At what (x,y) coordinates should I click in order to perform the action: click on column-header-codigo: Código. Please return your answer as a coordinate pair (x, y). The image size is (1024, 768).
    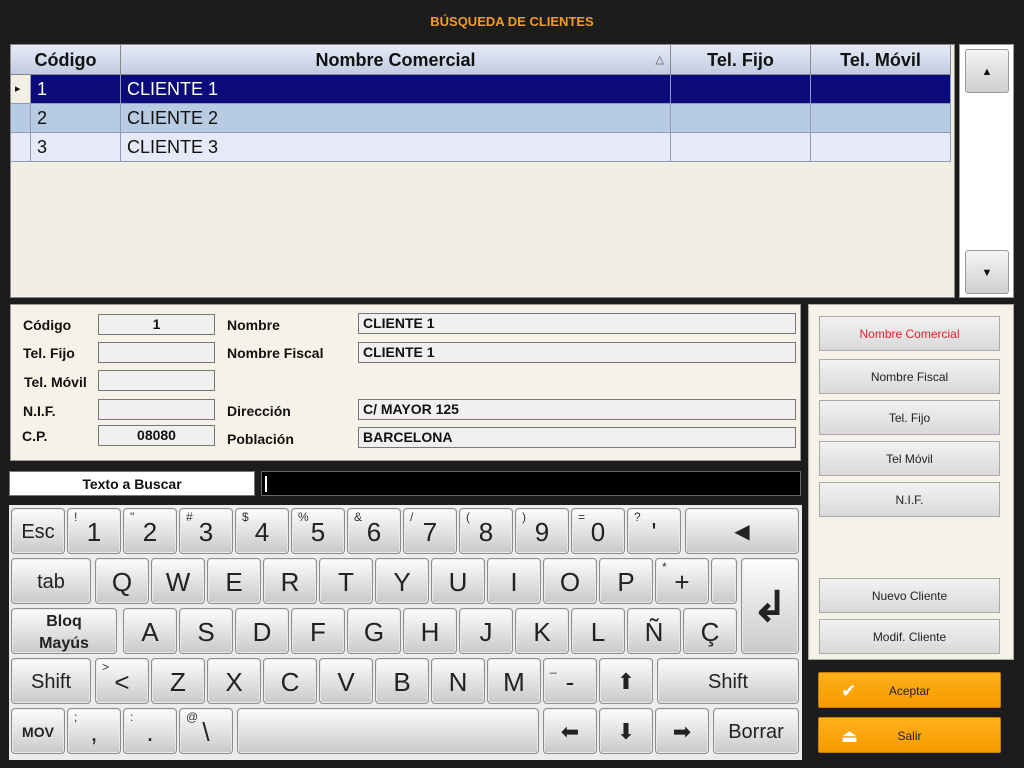
    Looking at the image, I should click on (66, 60).